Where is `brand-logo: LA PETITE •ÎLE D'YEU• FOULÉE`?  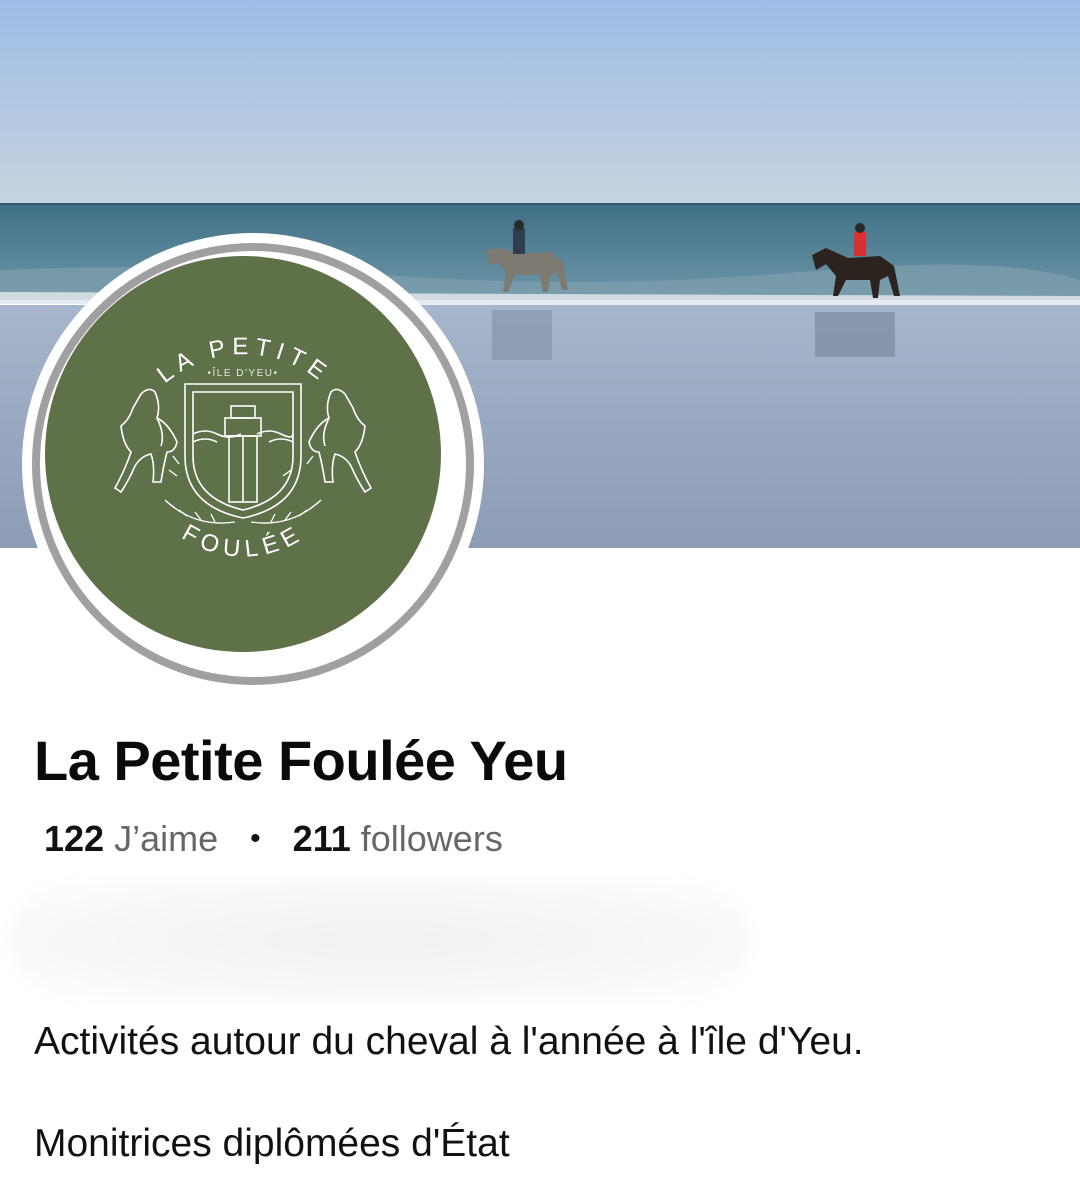
brand-logo: LA PETITE •ÎLE D'YEU• FOULÉE is located at coordinates (243, 454).